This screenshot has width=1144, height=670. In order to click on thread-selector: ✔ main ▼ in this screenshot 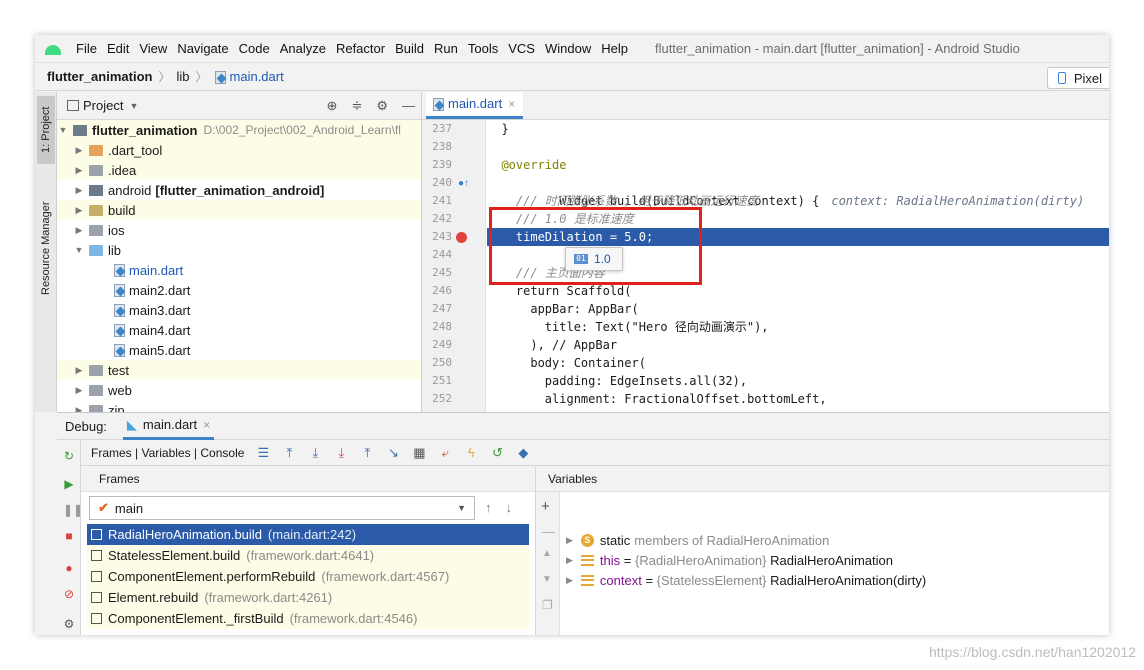, I will do `click(282, 508)`.